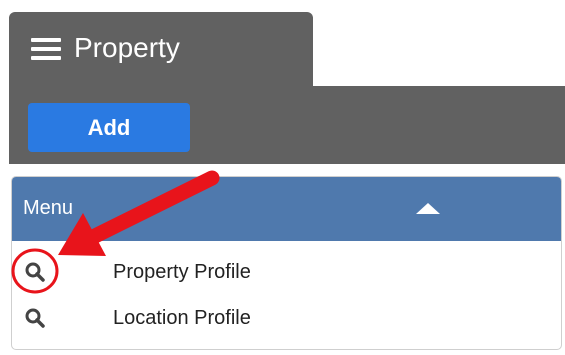  I want to click on menu-label: Menu, so click(48, 208).